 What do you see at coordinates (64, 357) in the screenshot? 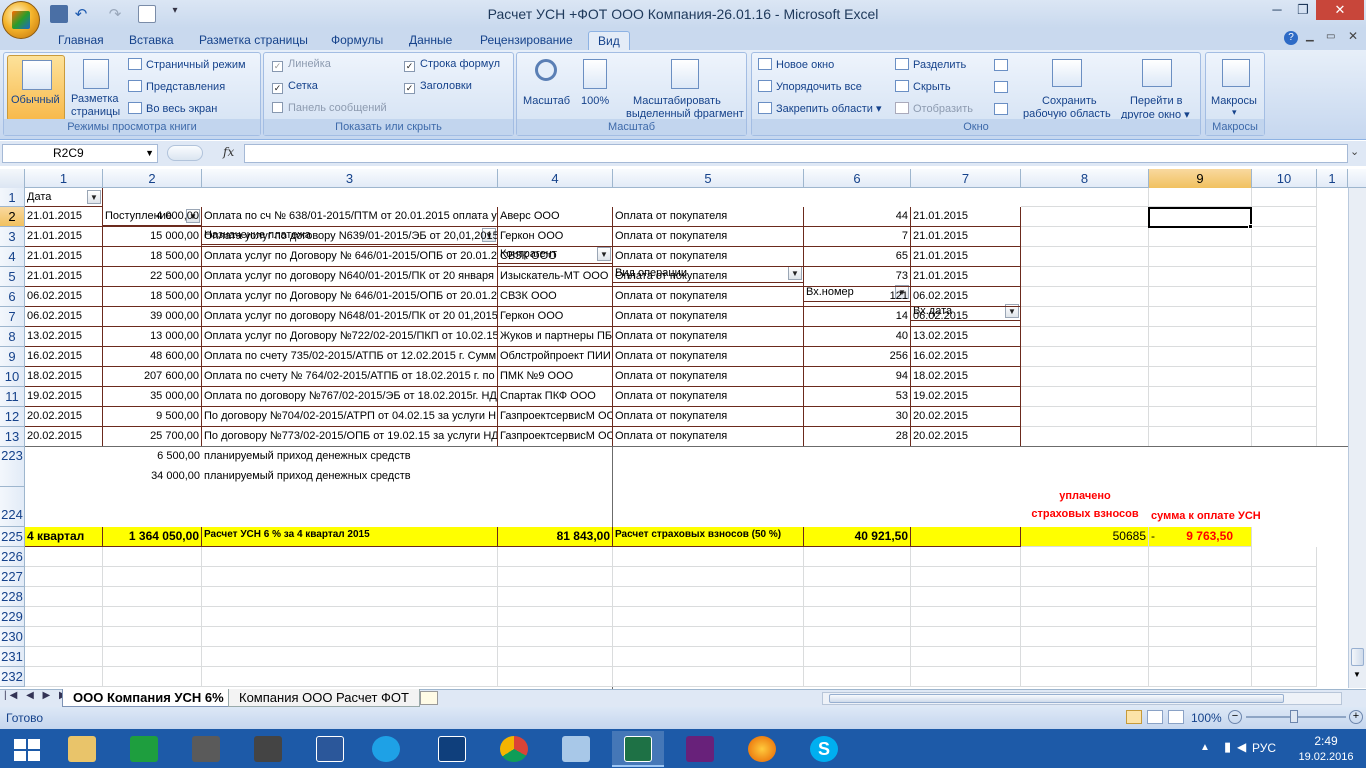
I see `cell-date: 16.02.2015` at bounding box center [64, 357].